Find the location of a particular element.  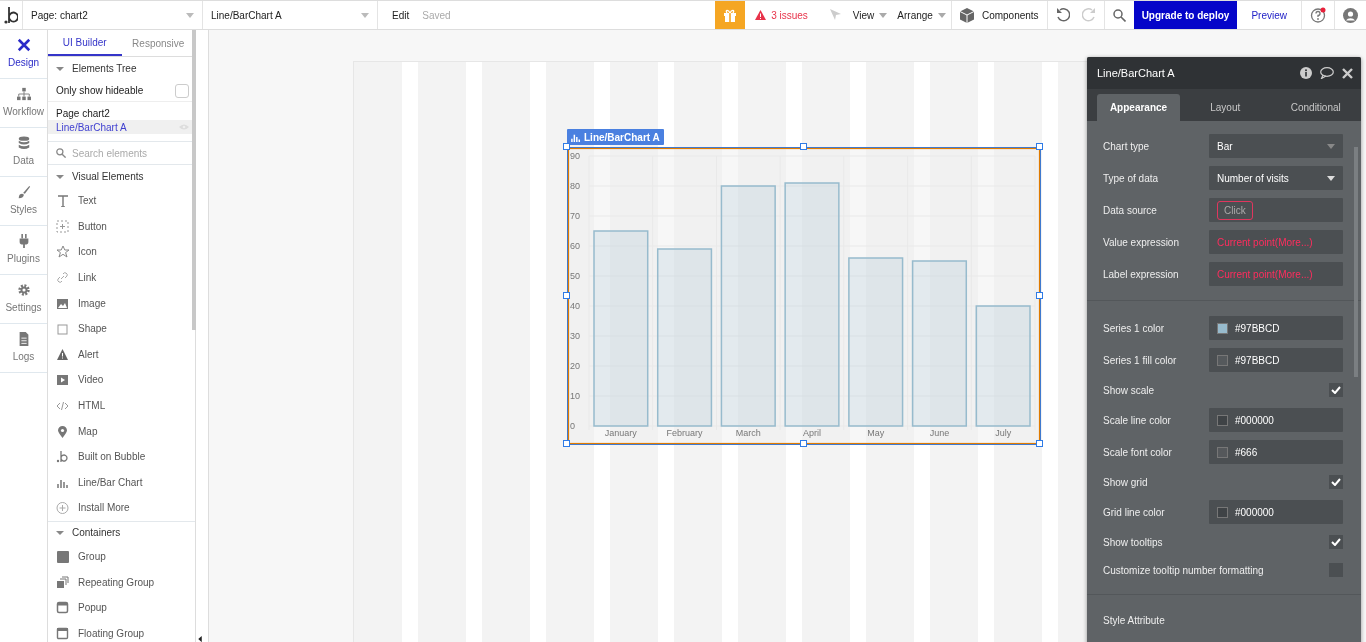

field-label: Value expression is located at coordinates (1141, 242).